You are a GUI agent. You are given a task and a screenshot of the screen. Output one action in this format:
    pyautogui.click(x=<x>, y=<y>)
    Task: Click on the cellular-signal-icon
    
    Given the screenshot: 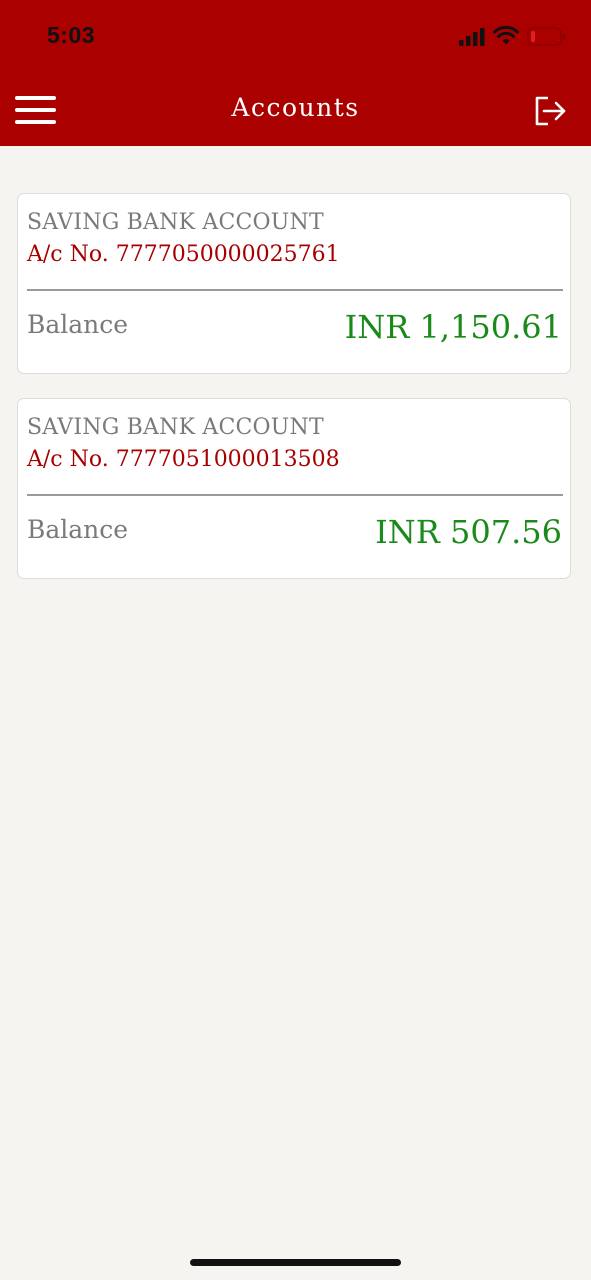 What is the action you would take?
    pyautogui.click(x=472, y=37)
    